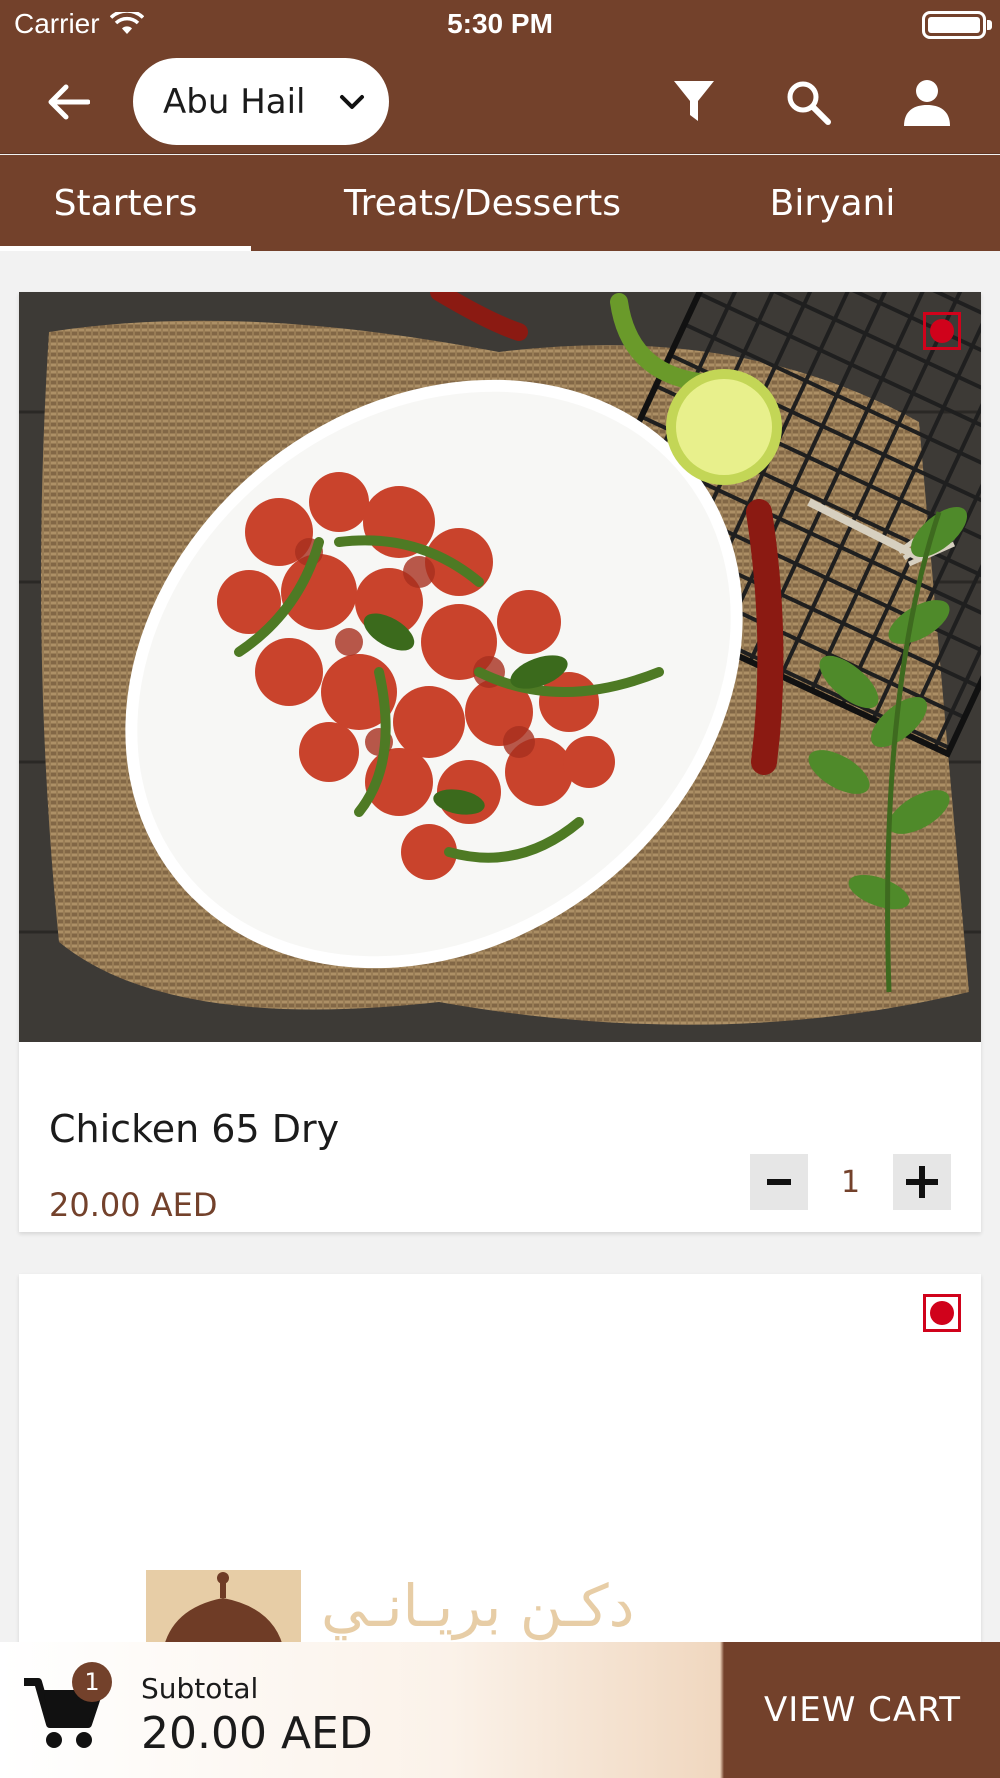 This screenshot has width=1000, height=1778. I want to click on top-nav-bar: Abu Hail, so click(500, 102).